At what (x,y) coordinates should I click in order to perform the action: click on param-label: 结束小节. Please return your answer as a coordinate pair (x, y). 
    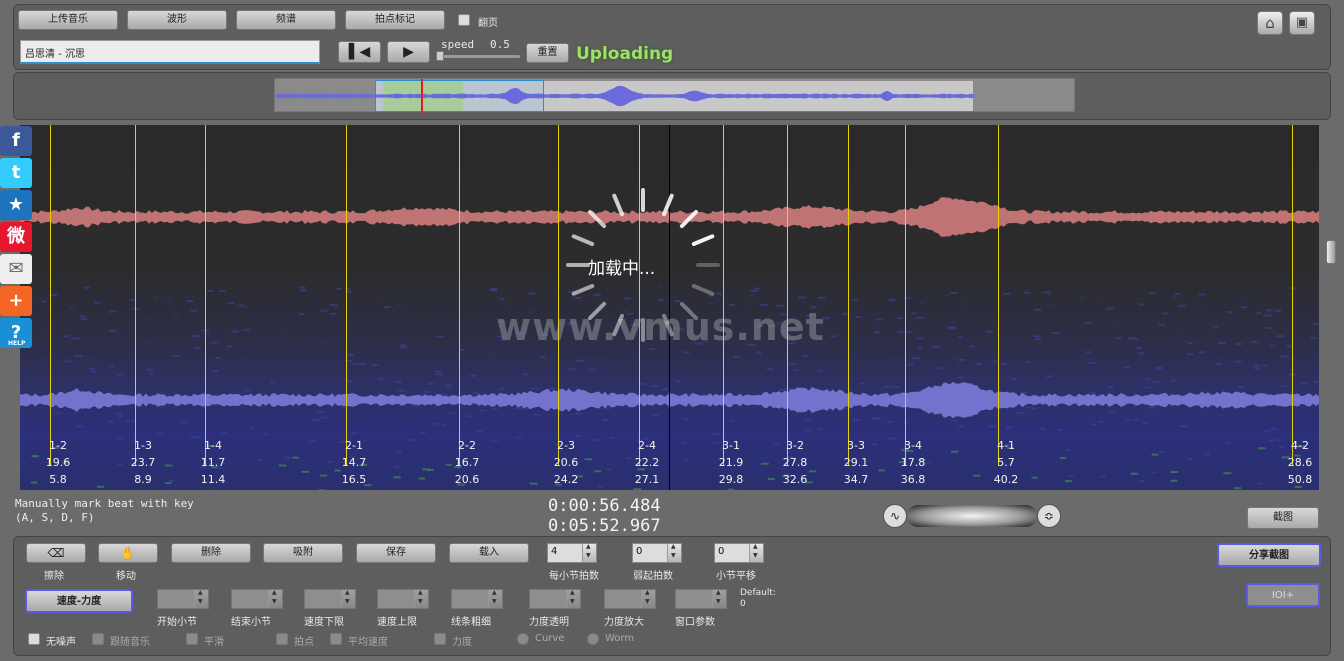
    Looking at the image, I should click on (251, 622).